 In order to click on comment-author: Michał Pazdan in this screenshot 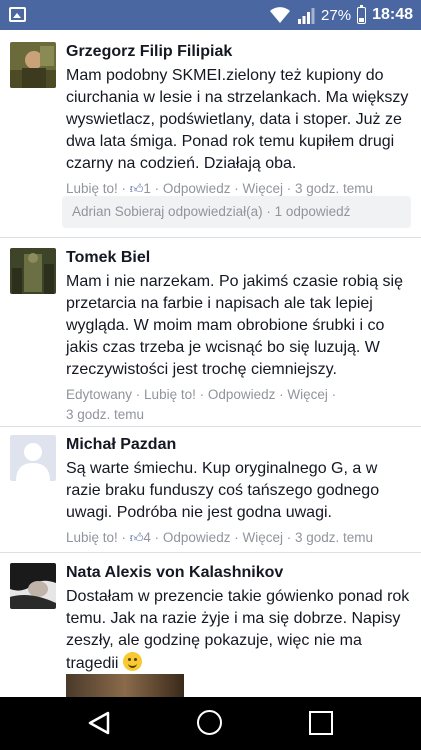, I will do `click(239, 445)`.